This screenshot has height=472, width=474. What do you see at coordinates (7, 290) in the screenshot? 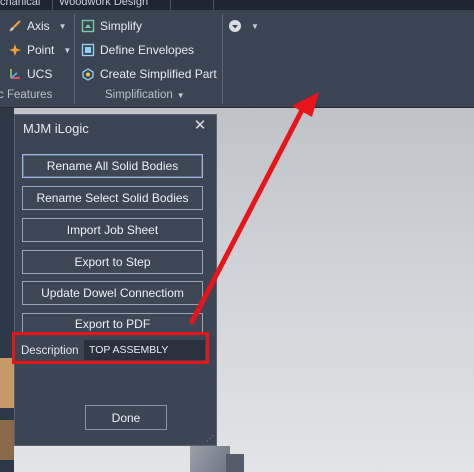
I see `browser-pane-edge` at bounding box center [7, 290].